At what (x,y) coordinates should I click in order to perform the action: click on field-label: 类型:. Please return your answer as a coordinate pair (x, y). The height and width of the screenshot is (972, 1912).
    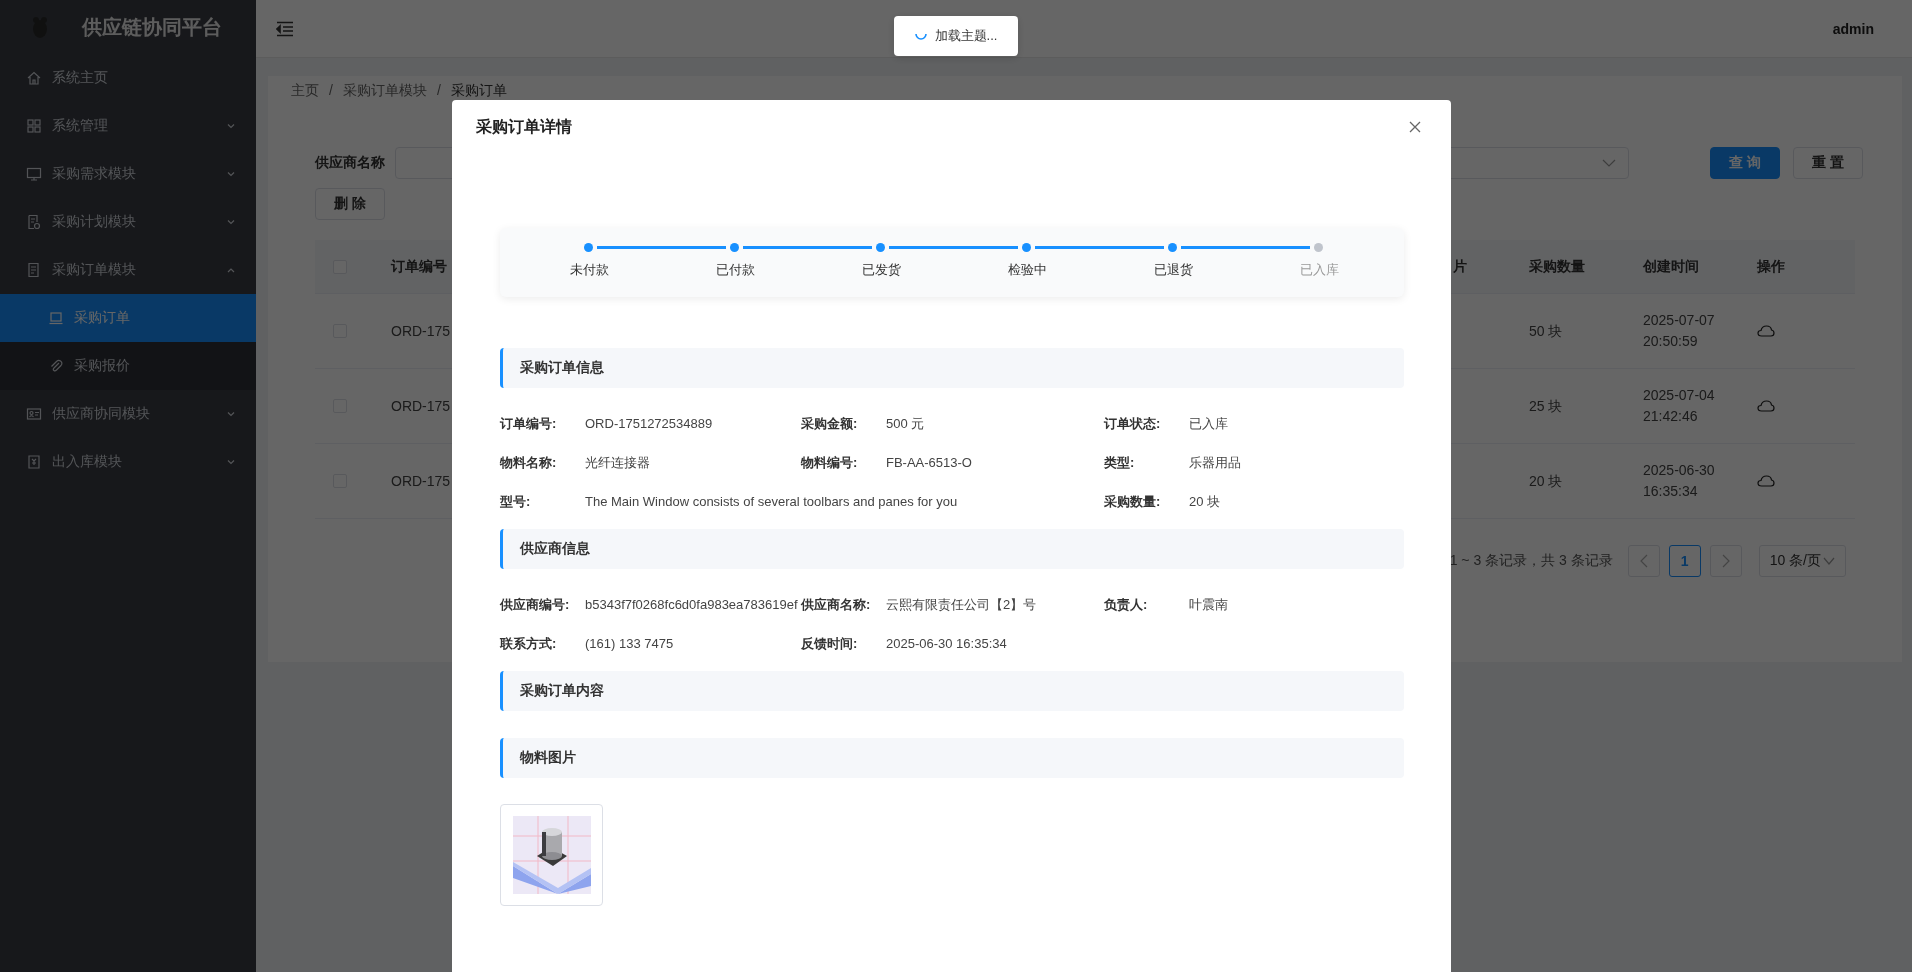
    Looking at the image, I should click on (1120, 463).